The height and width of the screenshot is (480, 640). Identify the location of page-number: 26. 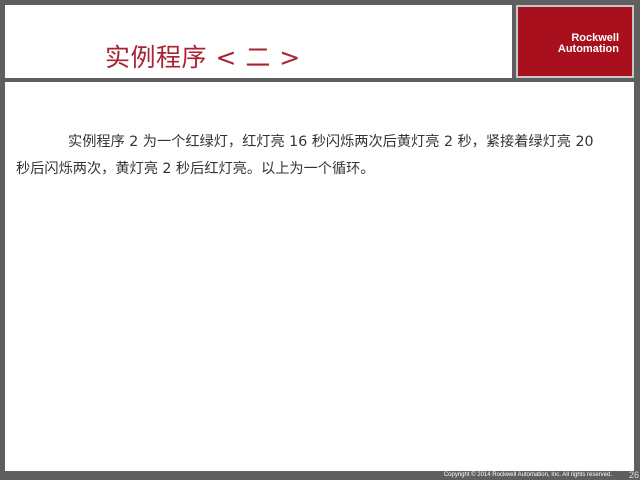
(633, 475).